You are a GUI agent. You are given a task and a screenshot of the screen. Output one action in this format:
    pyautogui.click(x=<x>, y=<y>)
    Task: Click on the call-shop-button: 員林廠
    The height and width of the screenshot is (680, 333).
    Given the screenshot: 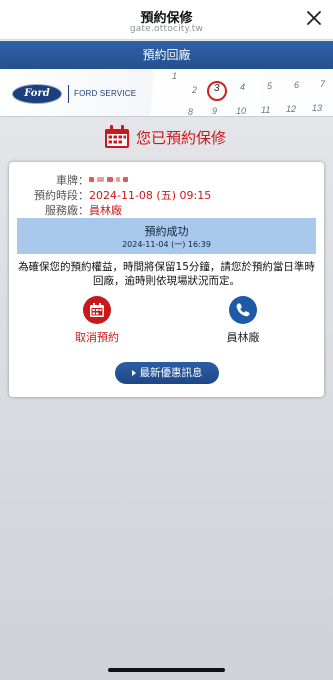 What is the action you would take?
    pyautogui.click(x=243, y=320)
    